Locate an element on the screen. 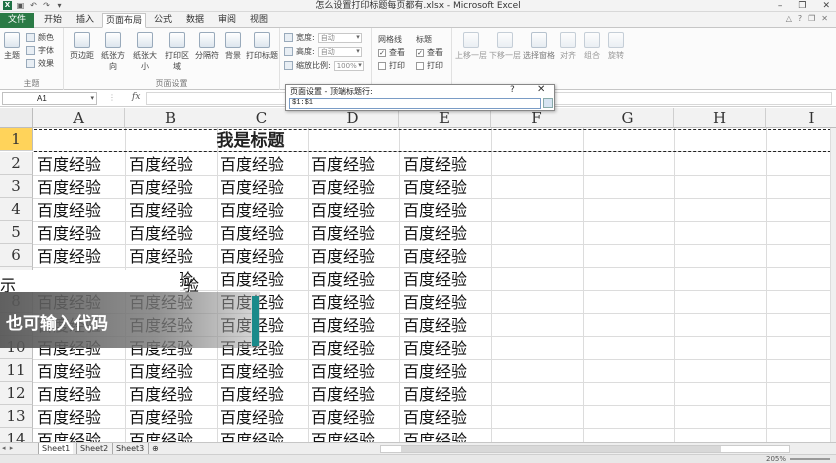 This screenshot has width=836, height=463. background-button: 背景 is located at coordinates (233, 46).